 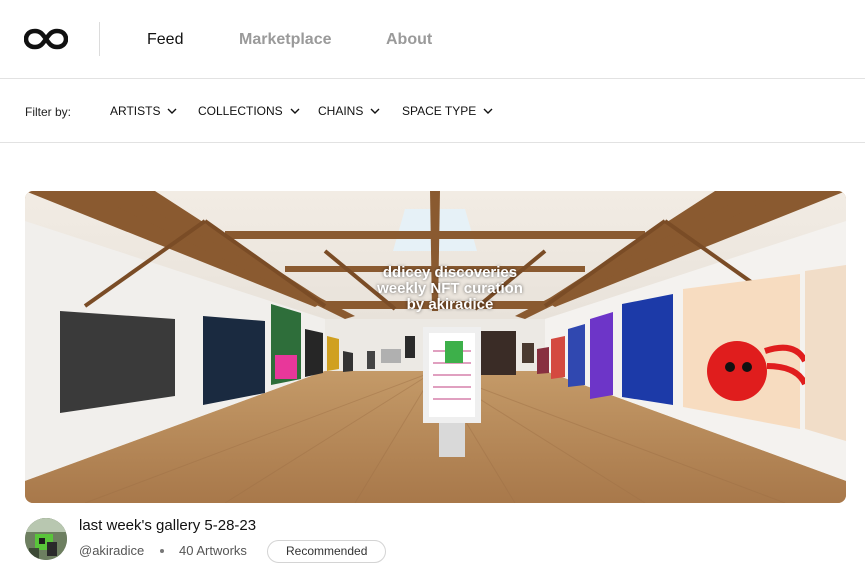 What do you see at coordinates (327, 551) in the screenshot?
I see `recommended-badge: Recommended` at bounding box center [327, 551].